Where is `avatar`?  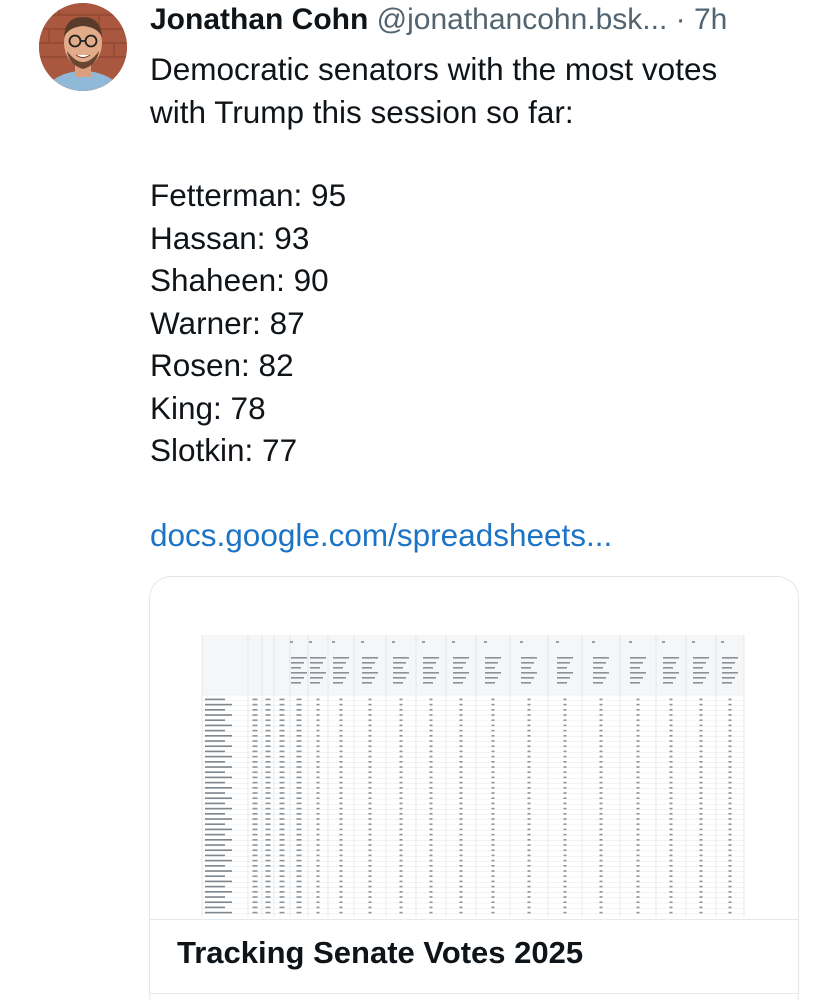
avatar is located at coordinates (83, 47).